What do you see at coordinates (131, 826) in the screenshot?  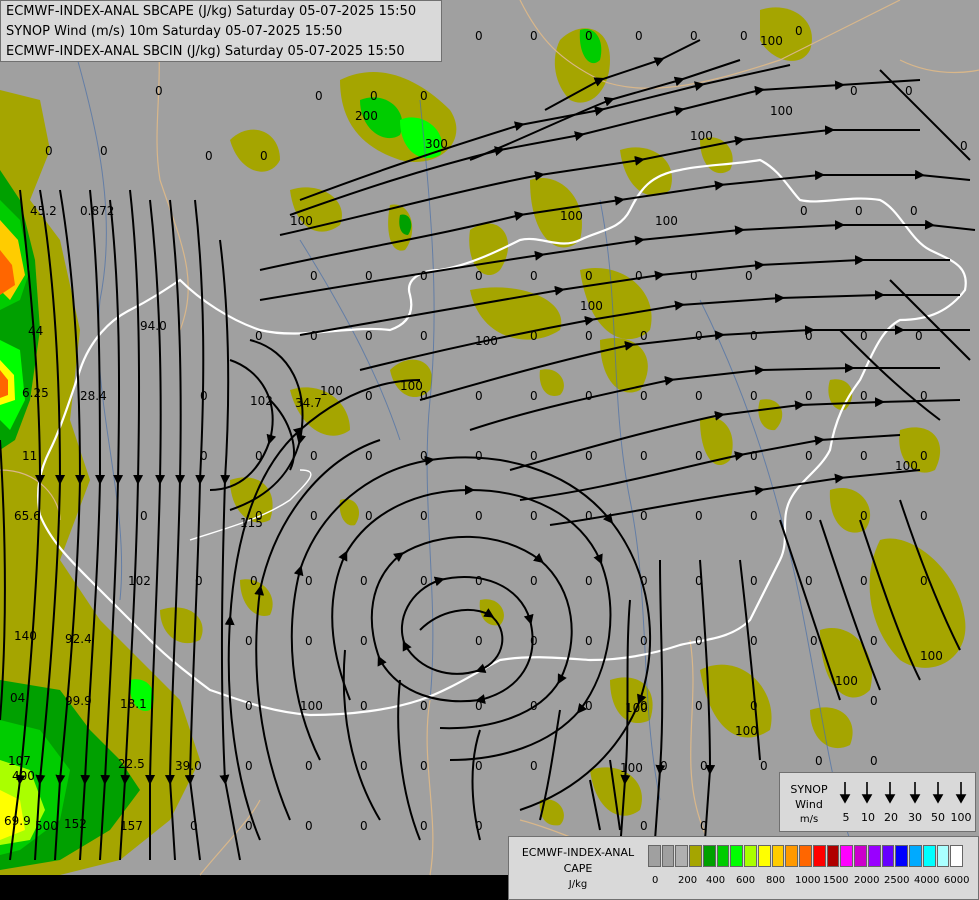 I see `map-value-label: 157` at bounding box center [131, 826].